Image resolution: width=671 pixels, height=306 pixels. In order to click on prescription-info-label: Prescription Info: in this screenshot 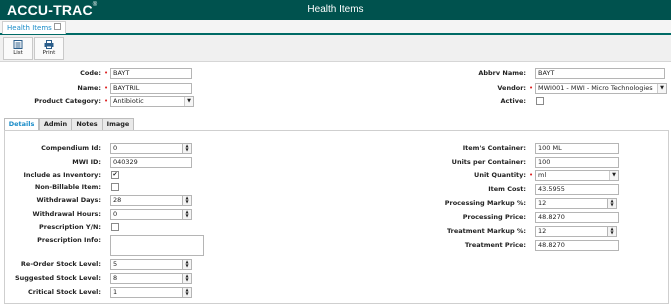, I will do `click(69, 240)`.